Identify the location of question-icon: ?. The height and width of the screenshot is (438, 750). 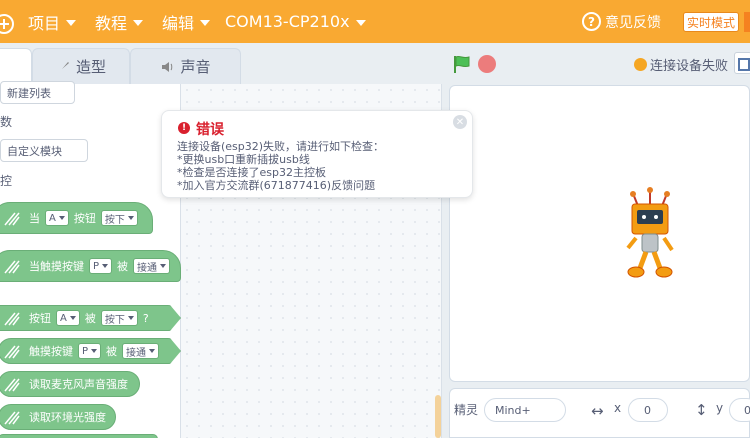
(591, 21).